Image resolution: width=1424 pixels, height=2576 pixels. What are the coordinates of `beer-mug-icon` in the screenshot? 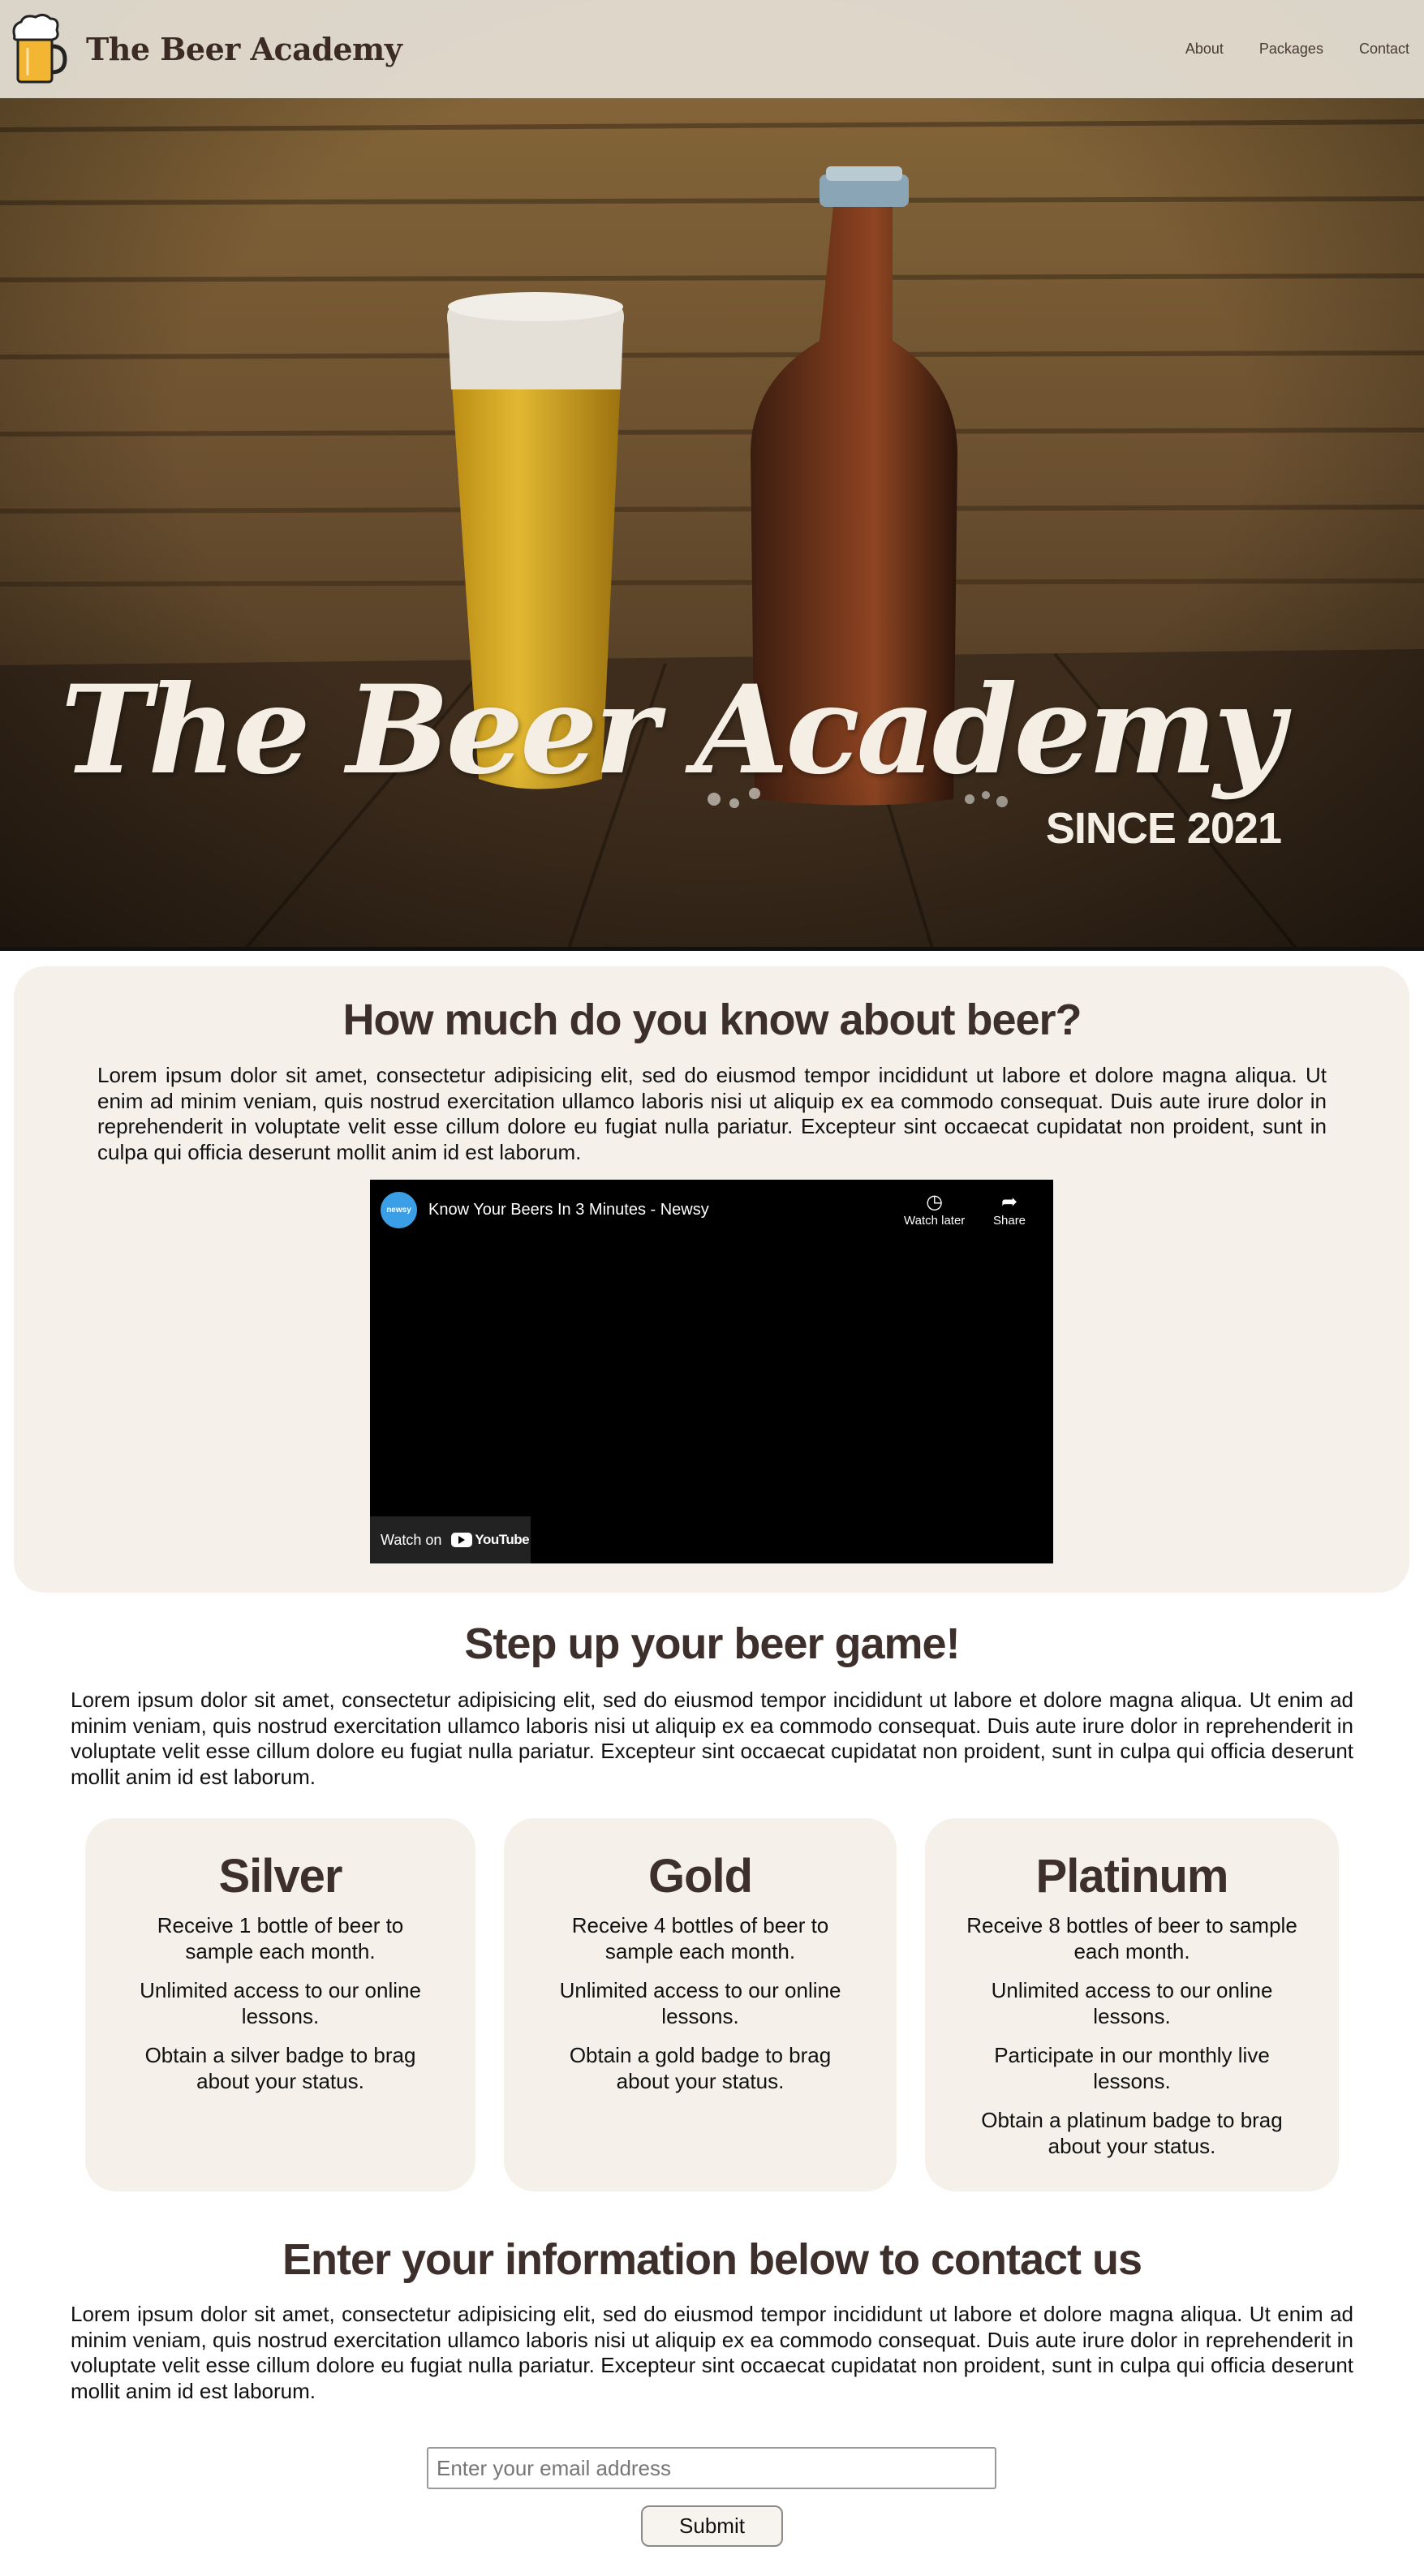 It's located at (39, 48).